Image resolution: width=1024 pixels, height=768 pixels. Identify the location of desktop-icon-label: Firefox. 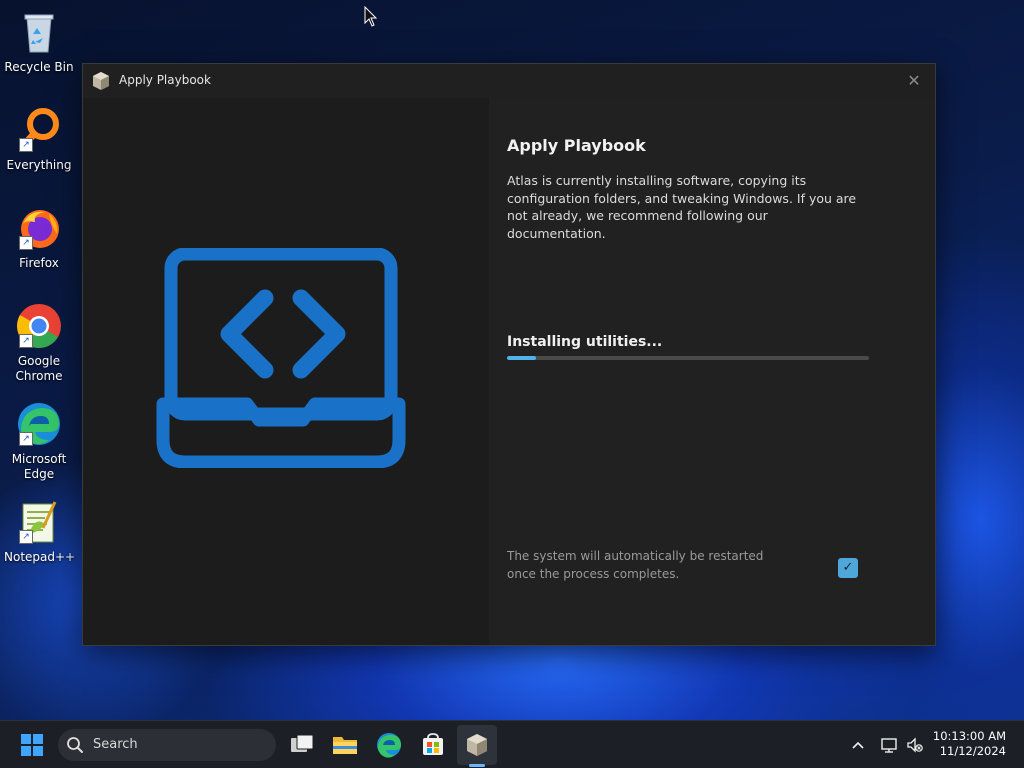
(39, 263).